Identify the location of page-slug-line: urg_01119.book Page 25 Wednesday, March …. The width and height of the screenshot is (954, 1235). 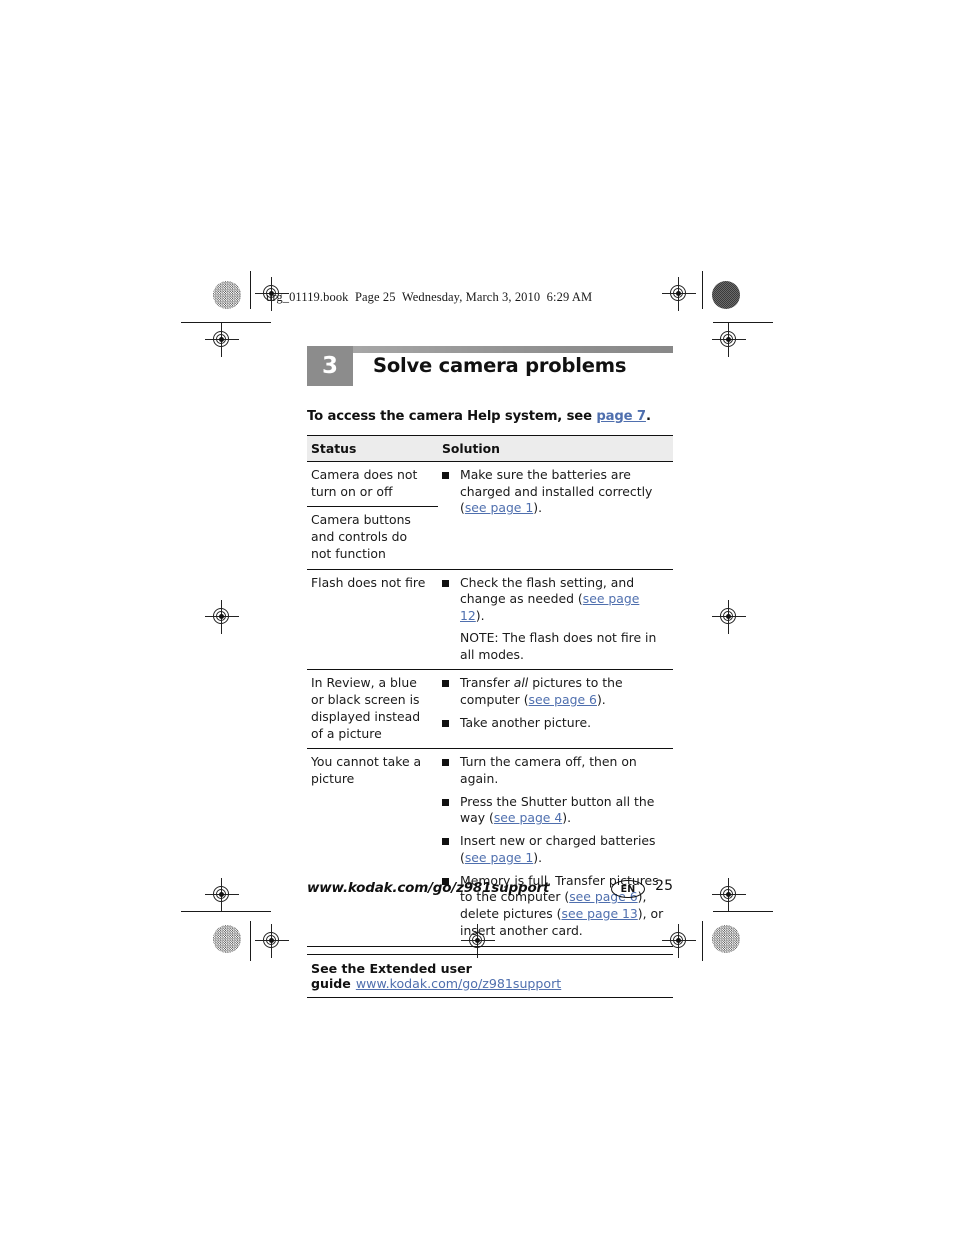
(429, 297).